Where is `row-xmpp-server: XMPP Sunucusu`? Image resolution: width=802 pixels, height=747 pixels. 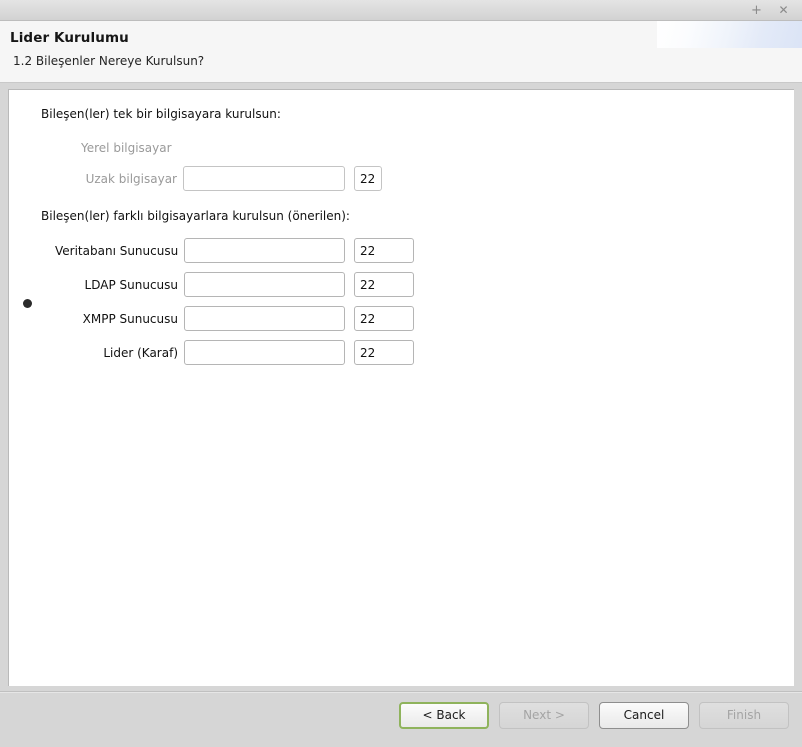
row-xmpp-server: XMPP Sunucusu is located at coordinates (234, 318).